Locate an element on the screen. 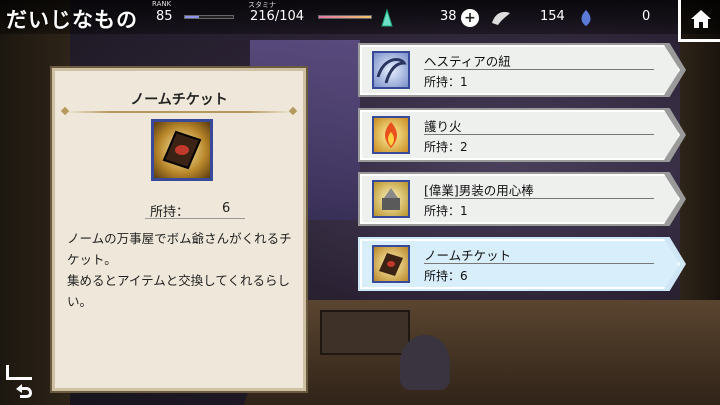 This screenshot has width=720, height=405. top-bar: だいじなもの RANK 85 スタミナ 216/104 38 + 154 0 is located at coordinates (360, 21).